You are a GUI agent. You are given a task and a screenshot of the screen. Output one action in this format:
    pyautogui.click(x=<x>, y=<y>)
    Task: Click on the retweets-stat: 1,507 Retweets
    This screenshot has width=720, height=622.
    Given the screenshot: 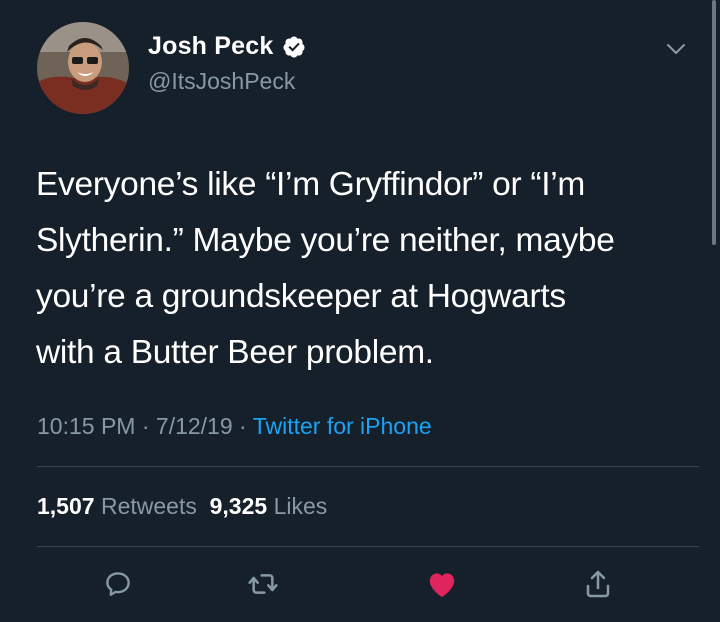 What is the action you would take?
    pyautogui.click(x=117, y=506)
    